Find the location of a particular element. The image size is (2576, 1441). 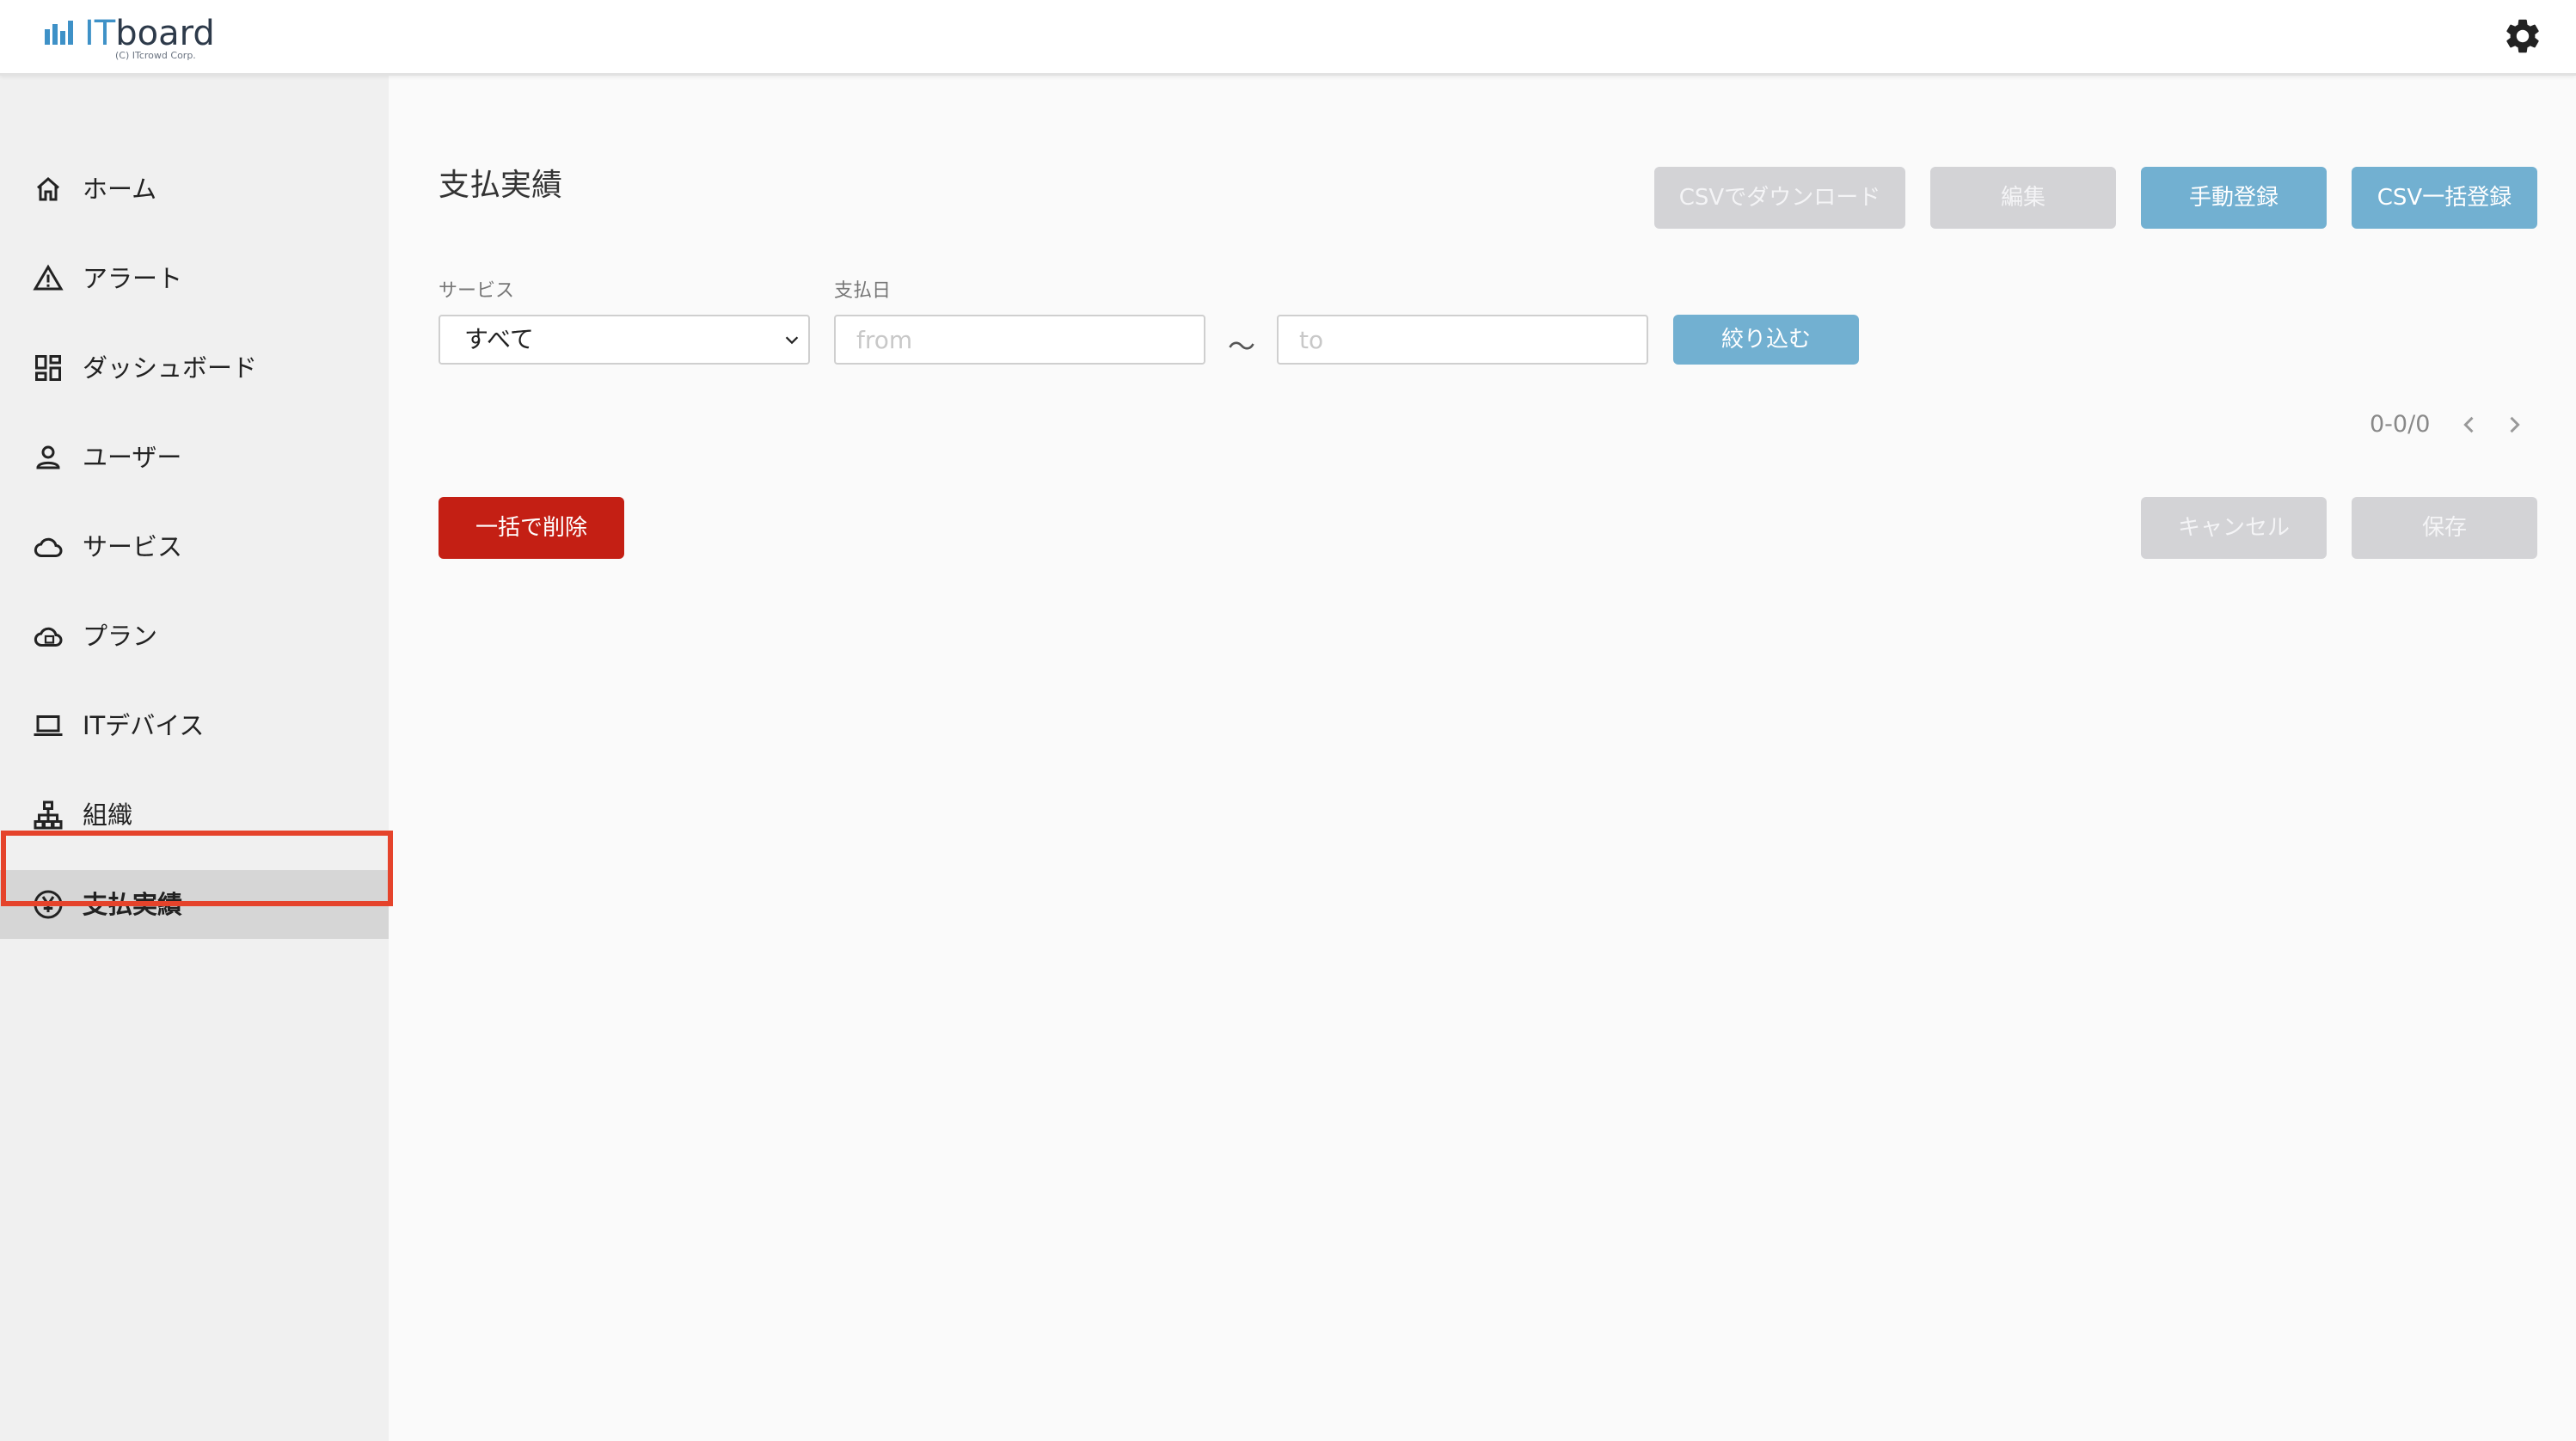

sidebar-item-label: プラン is located at coordinates (120, 636).